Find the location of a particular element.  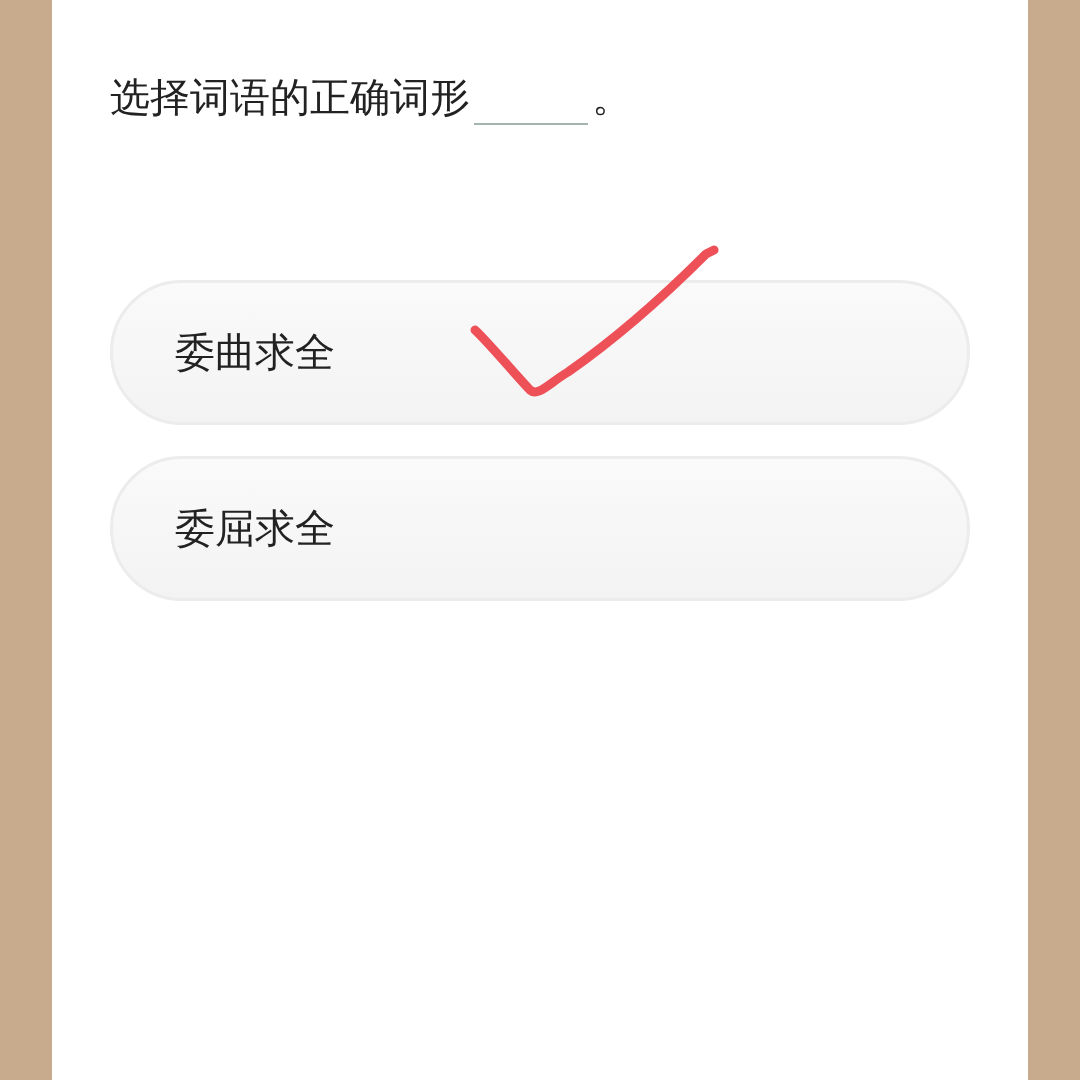

answer-option: 委屈求全 is located at coordinates (540, 528).